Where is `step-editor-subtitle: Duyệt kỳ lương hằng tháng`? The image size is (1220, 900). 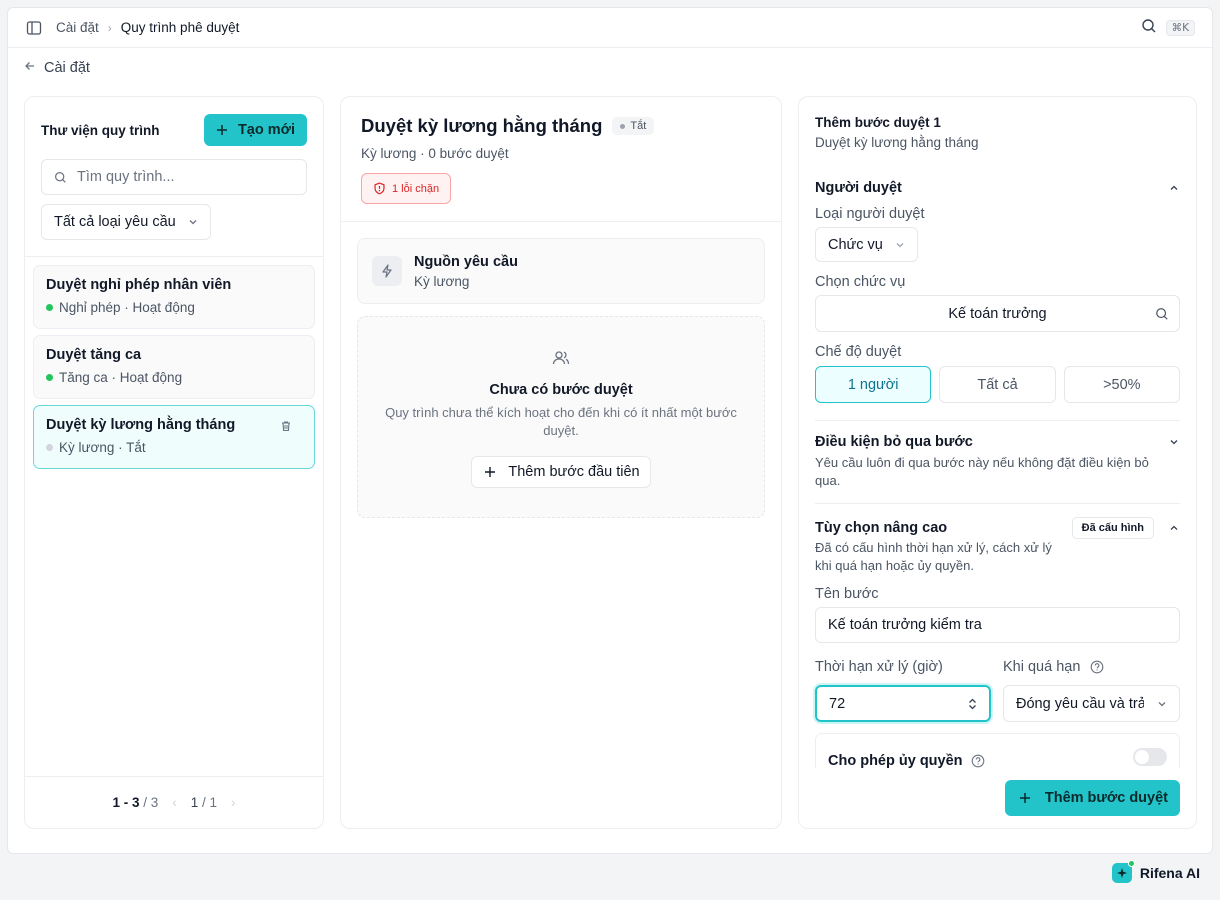 step-editor-subtitle: Duyệt kỳ lương hằng tháng is located at coordinates (897, 142).